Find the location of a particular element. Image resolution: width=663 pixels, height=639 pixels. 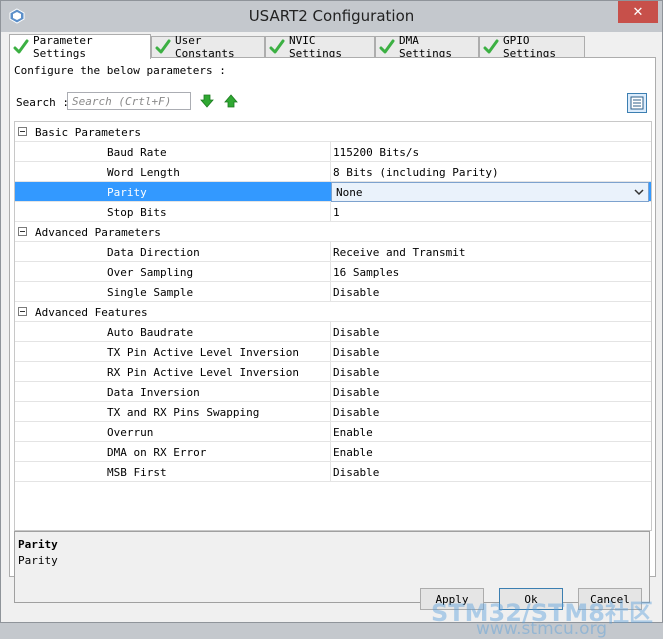

list-view-icon is located at coordinates (637, 103).